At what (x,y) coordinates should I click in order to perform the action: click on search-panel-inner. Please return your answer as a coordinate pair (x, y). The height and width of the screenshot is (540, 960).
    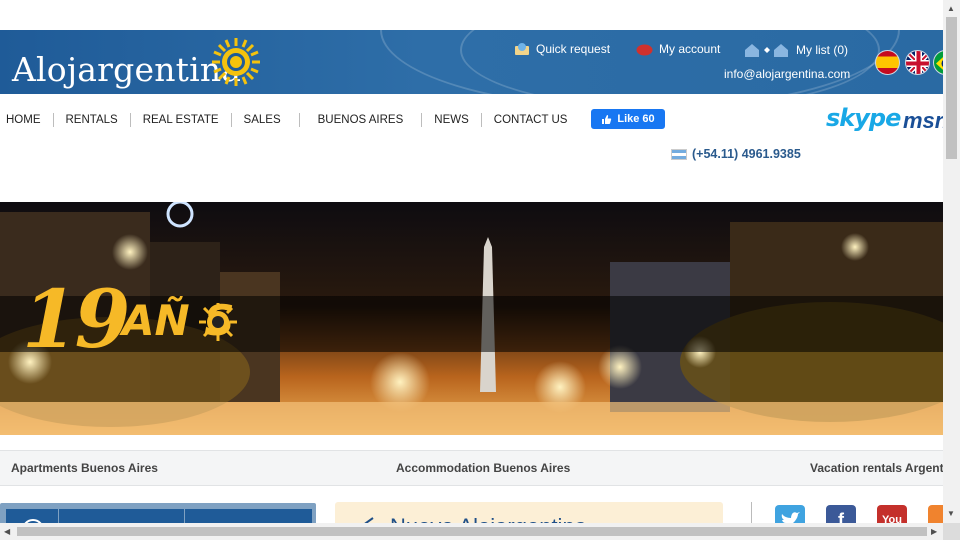
    Looking at the image, I should click on (159, 516).